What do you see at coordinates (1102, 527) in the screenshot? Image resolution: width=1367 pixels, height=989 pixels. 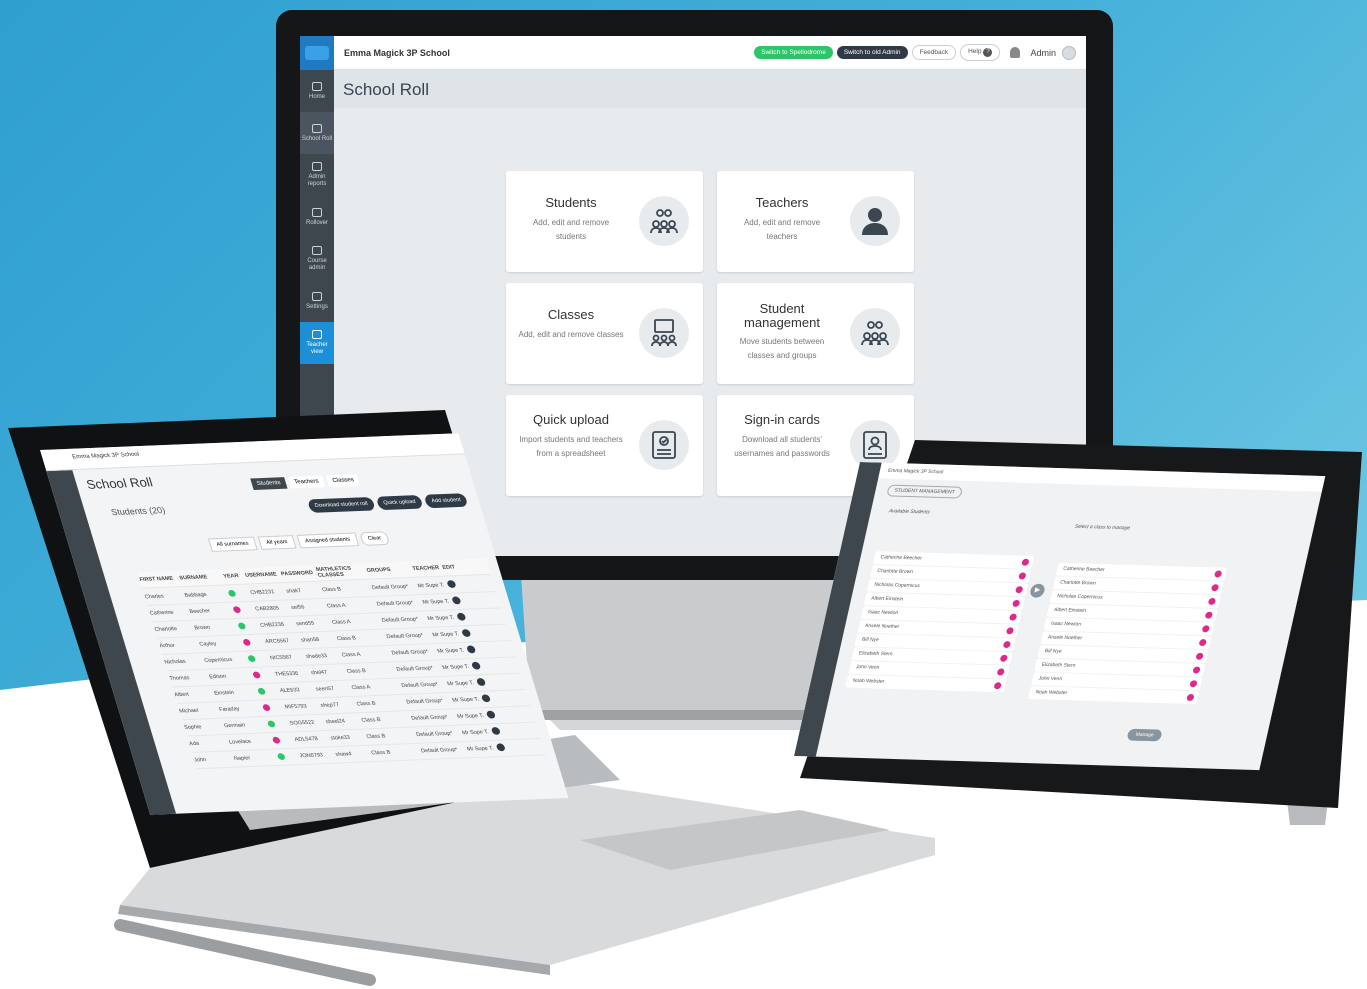 I see `select-class-label: Select a class to manage` at bounding box center [1102, 527].